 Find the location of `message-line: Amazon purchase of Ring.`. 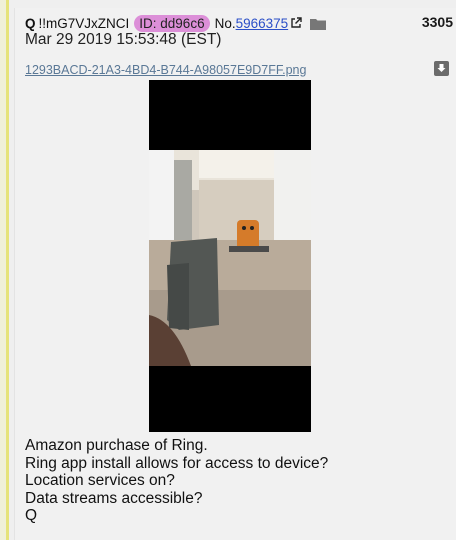

message-line: Amazon purchase of Ring. is located at coordinates (116, 445).